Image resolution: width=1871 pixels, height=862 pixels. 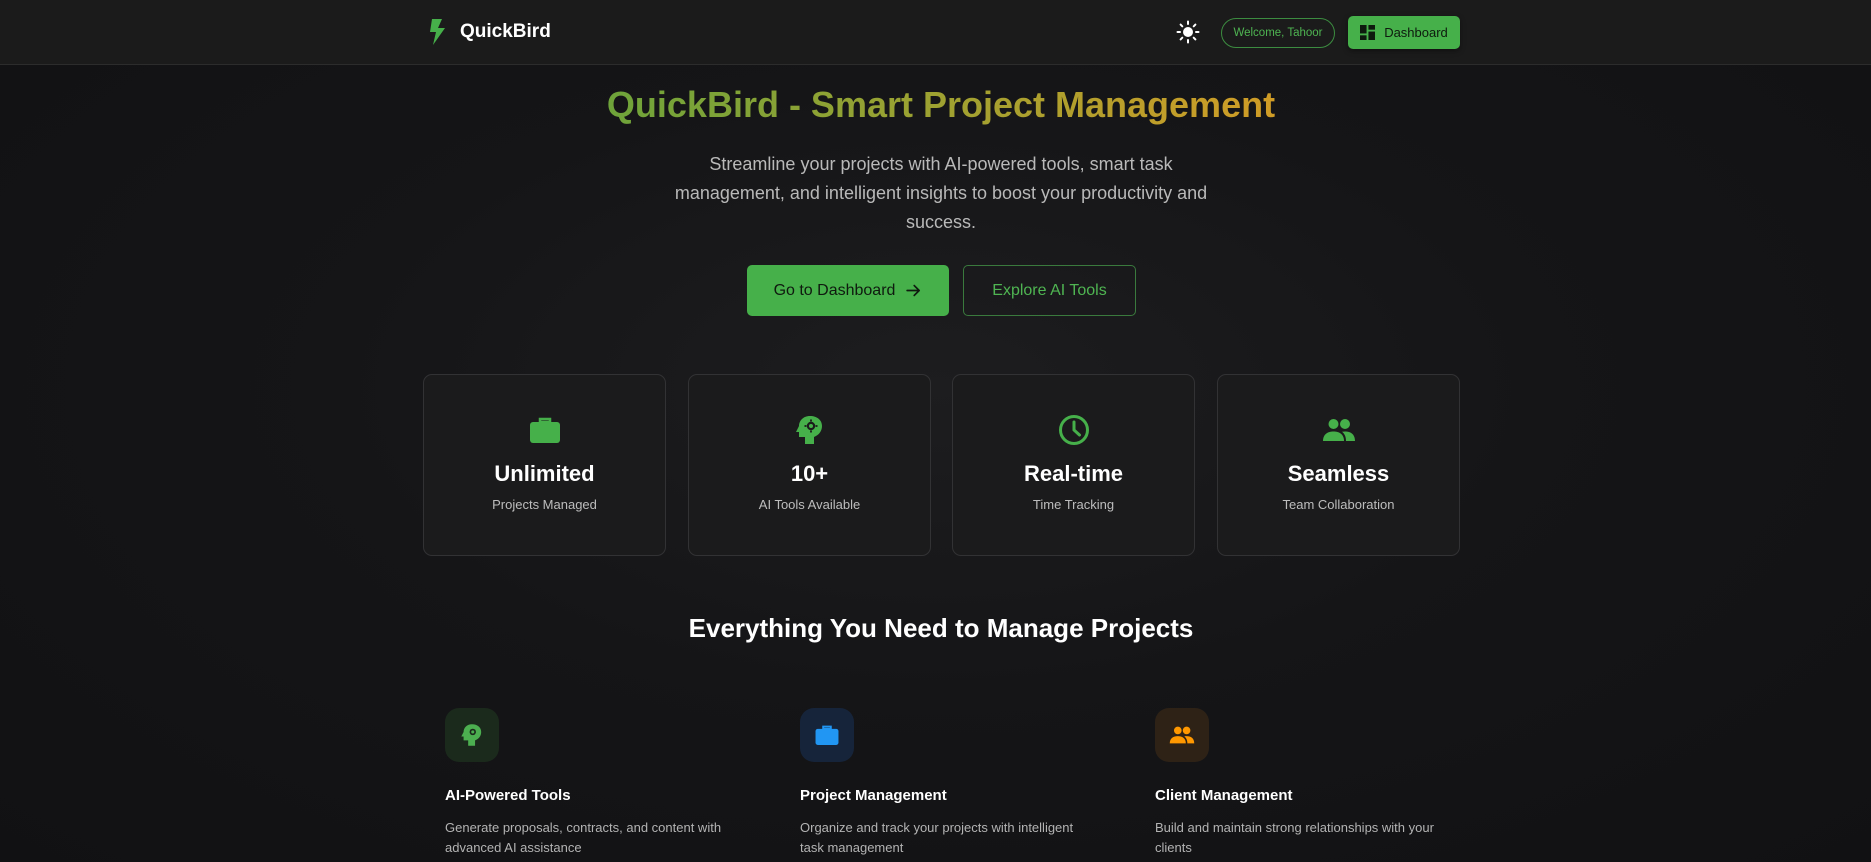 What do you see at coordinates (544, 473) in the screenshot?
I see `stat-value: Unlimited` at bounding box center [544, 473].